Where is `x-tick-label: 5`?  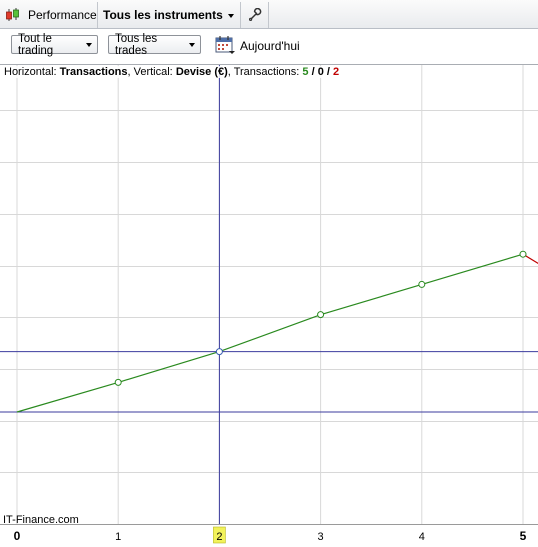 x-tick-label: 5 is located at coordinates (523, 536).